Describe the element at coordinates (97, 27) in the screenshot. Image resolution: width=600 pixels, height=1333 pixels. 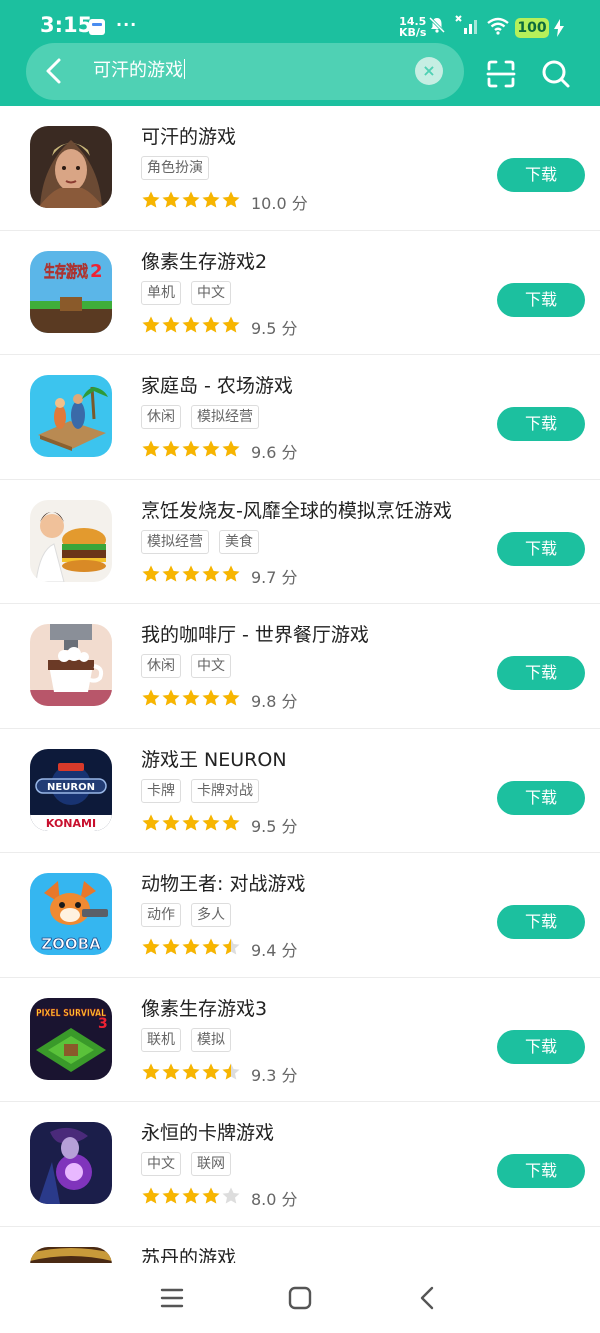
I see `calendar-icon` at that location.